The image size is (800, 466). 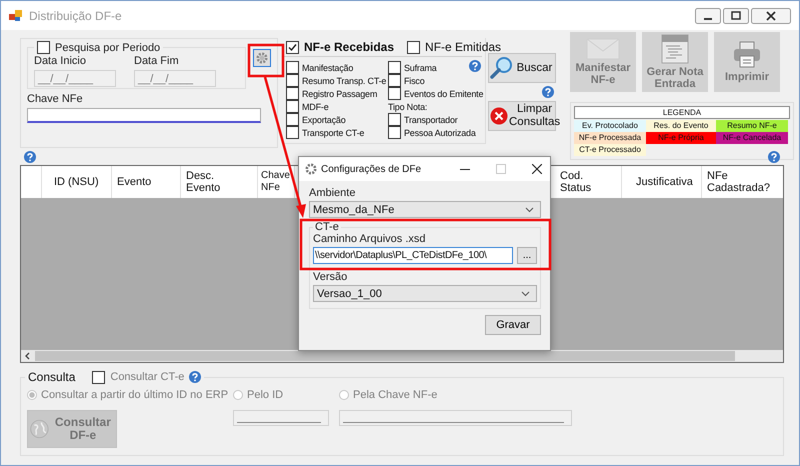 I want to click on scrollbar, so click(x=402, y=356).